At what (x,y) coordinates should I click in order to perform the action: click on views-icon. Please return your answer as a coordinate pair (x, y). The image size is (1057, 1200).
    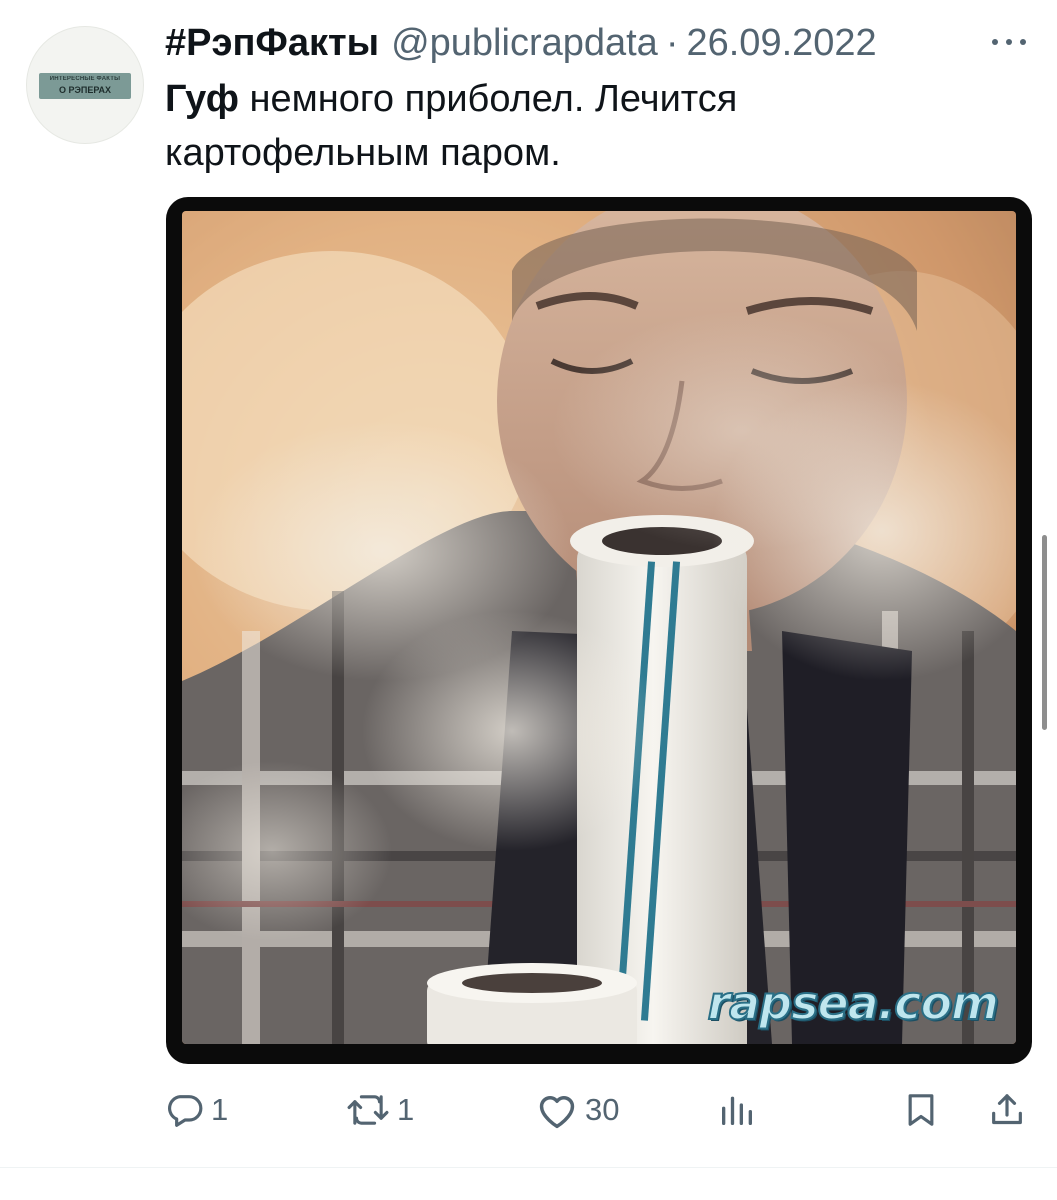
    Looking at the image, I should click on (737, 1110).